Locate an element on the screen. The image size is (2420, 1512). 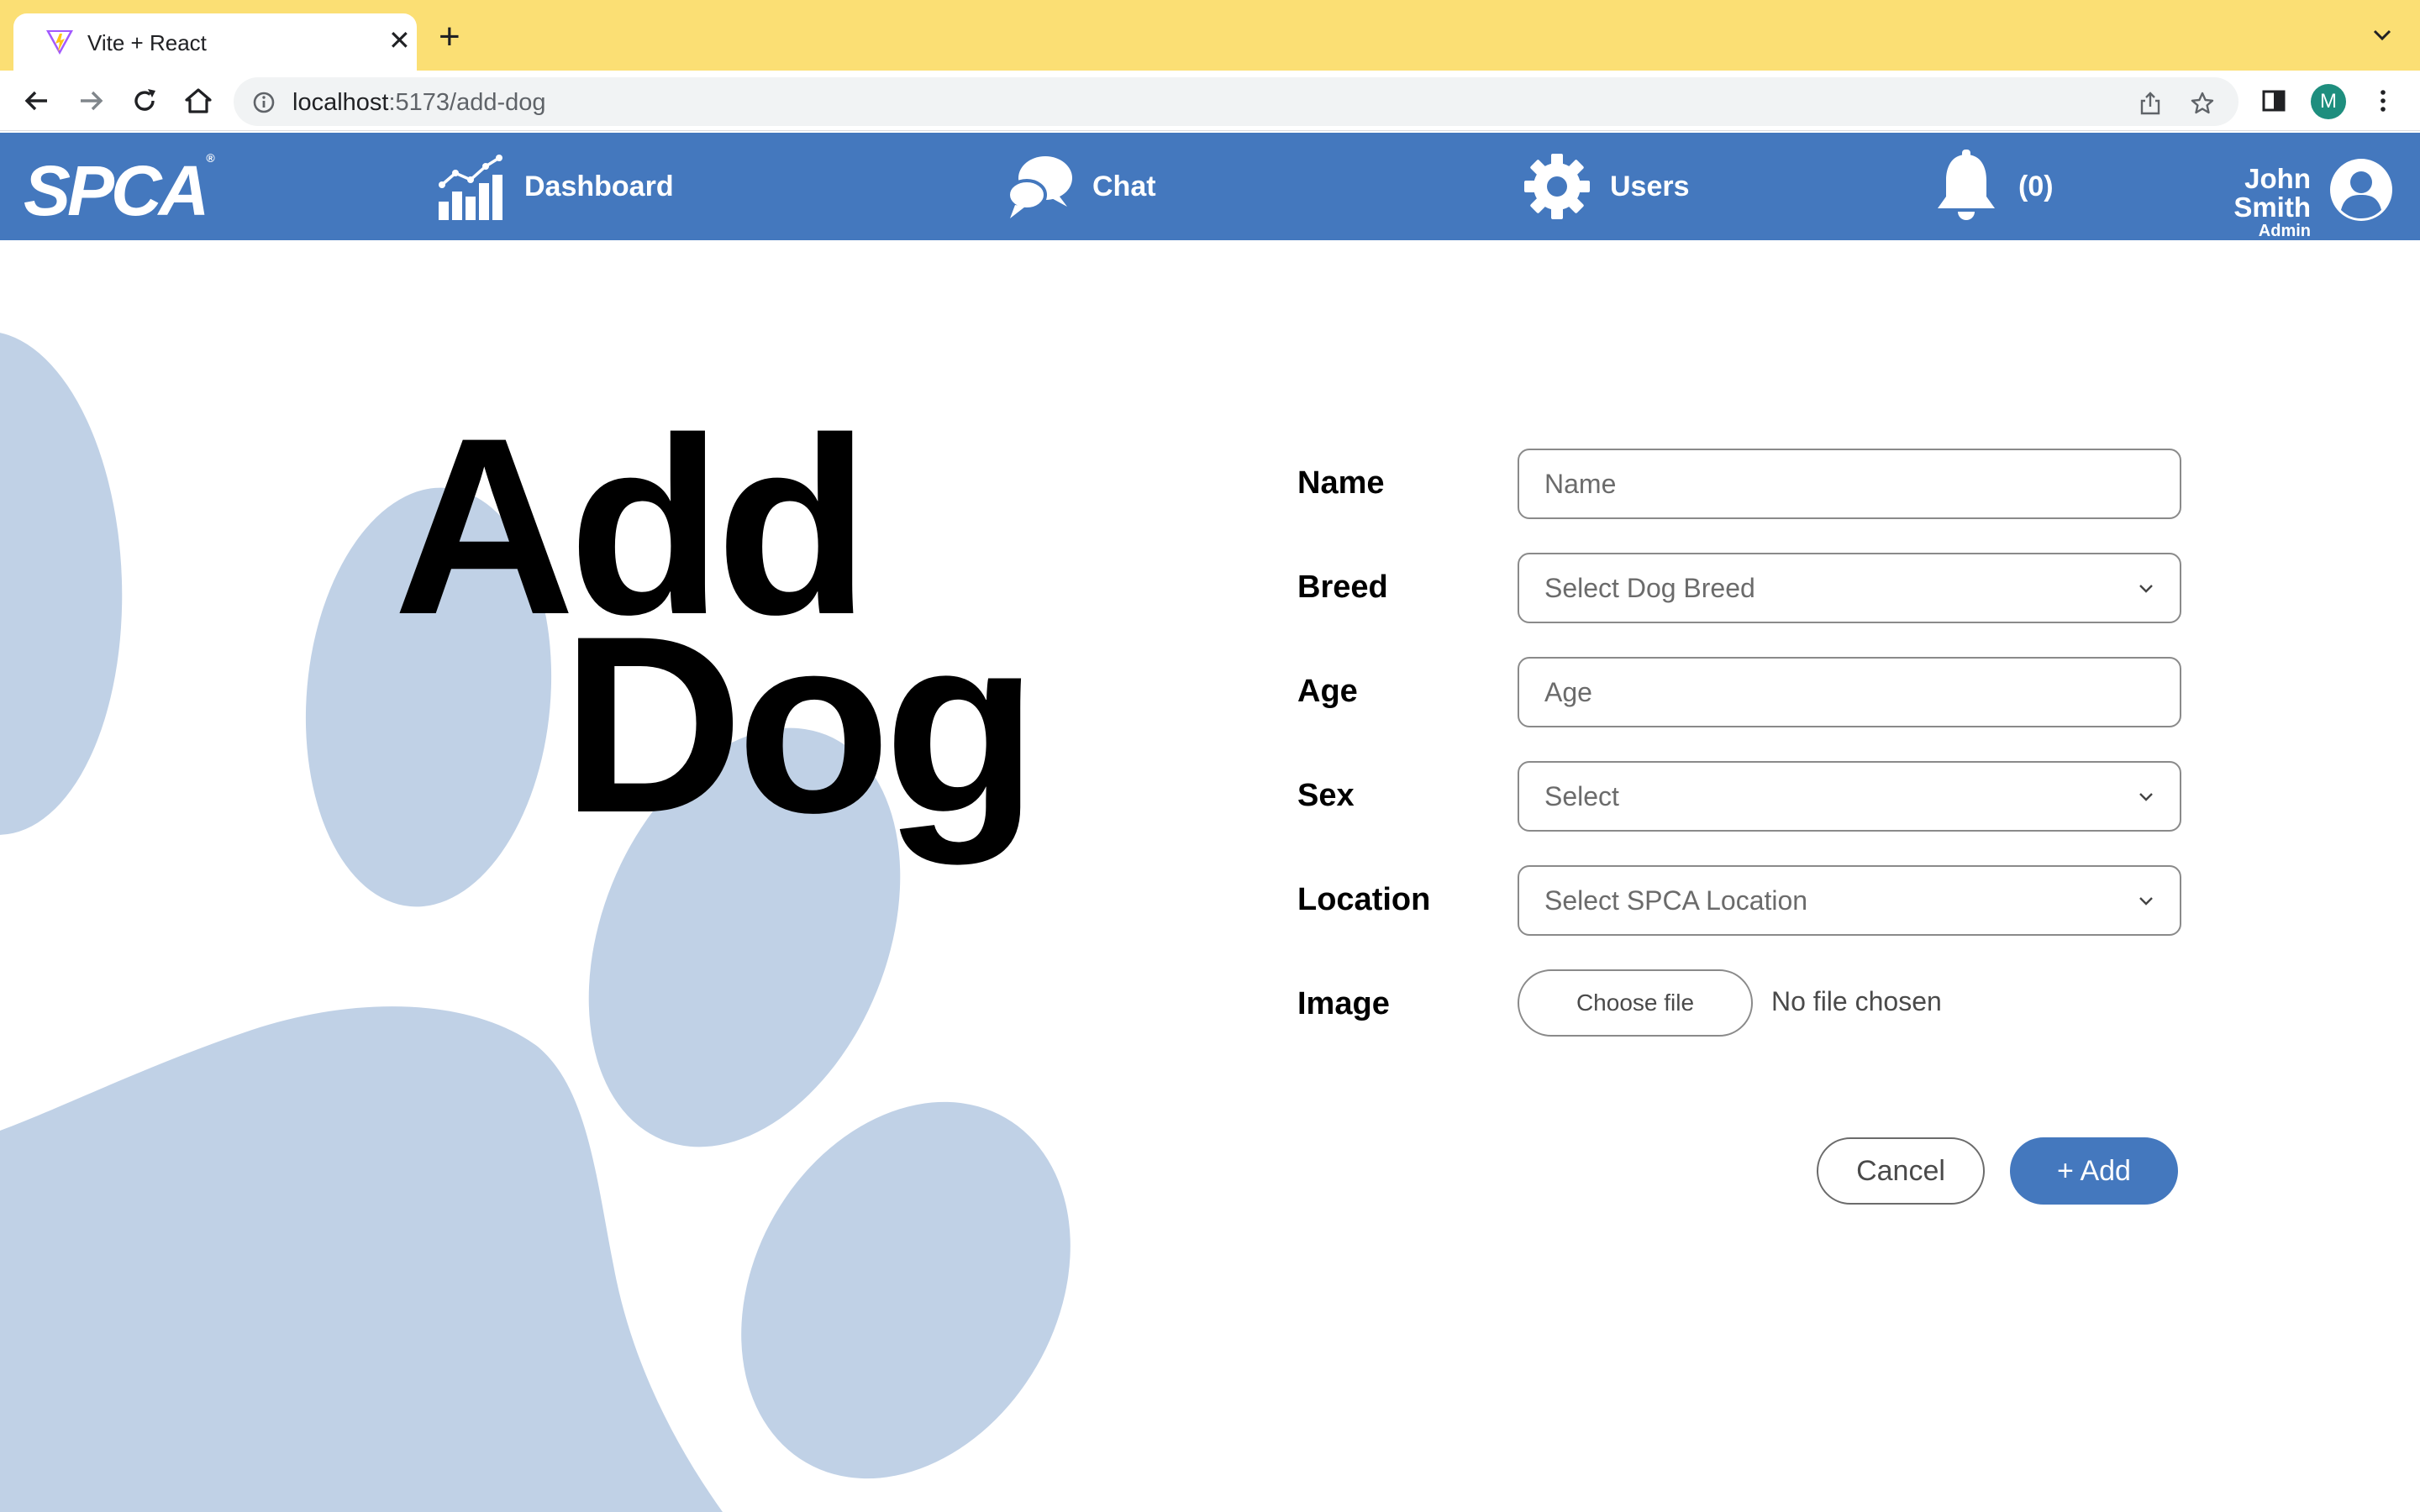
url-path: :5173/add-dog is located at coordinates (467, 102).